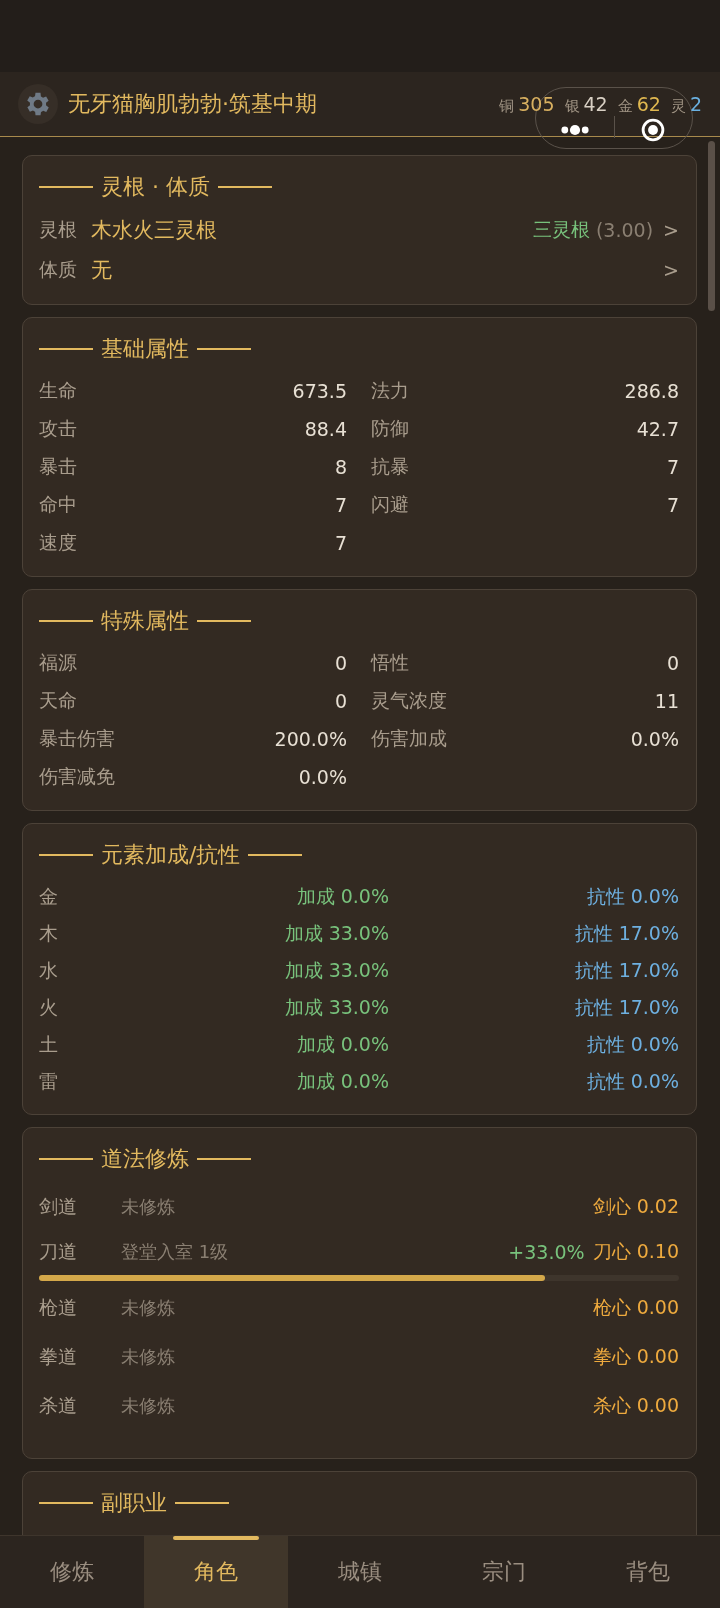 Image resolution: width=720 pixels, height=1608 pixels. I want to click on section-title: 基础属性, so click(145, 349).